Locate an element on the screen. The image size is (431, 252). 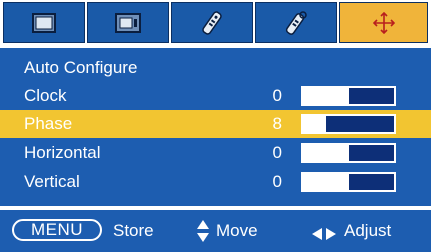
store-label: Store is located at coordinates (133, 230).